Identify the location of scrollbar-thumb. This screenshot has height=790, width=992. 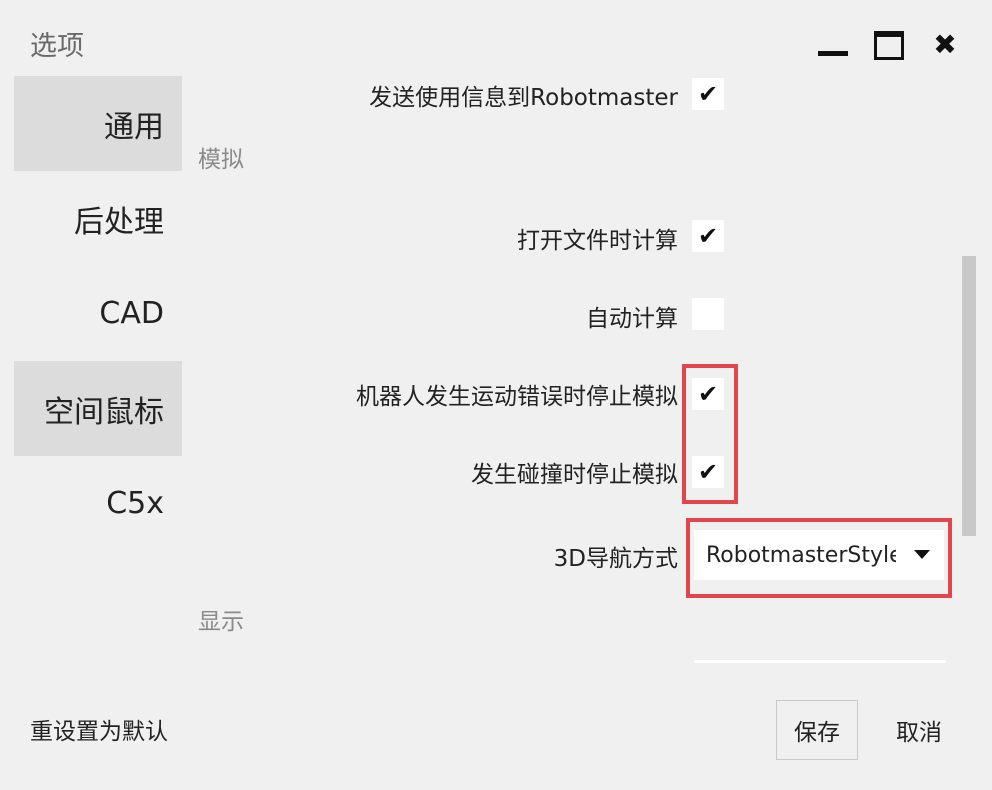
(969, 396).